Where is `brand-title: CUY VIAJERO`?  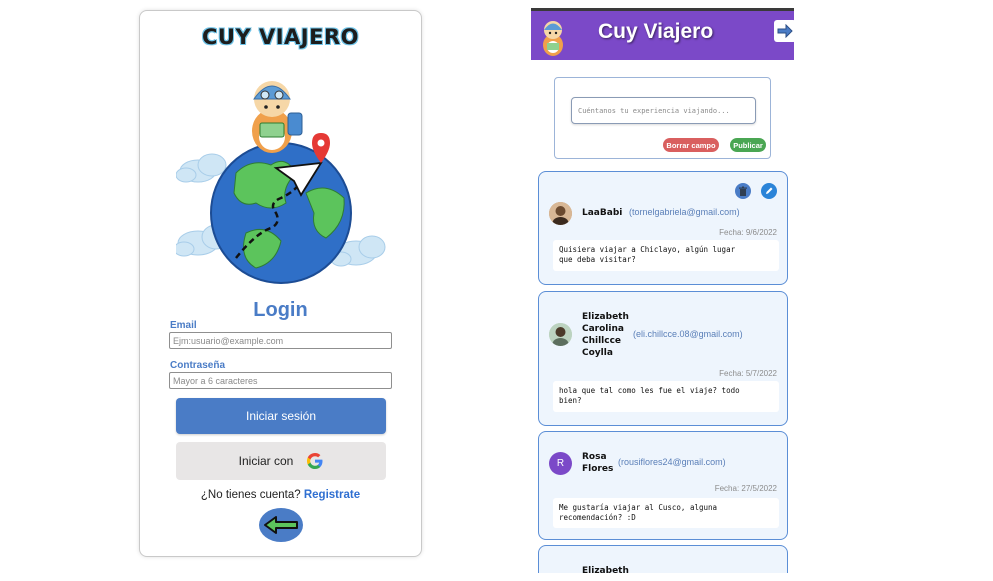
brand-title: CUY VIAJERO is located at coordinates (280, 37).